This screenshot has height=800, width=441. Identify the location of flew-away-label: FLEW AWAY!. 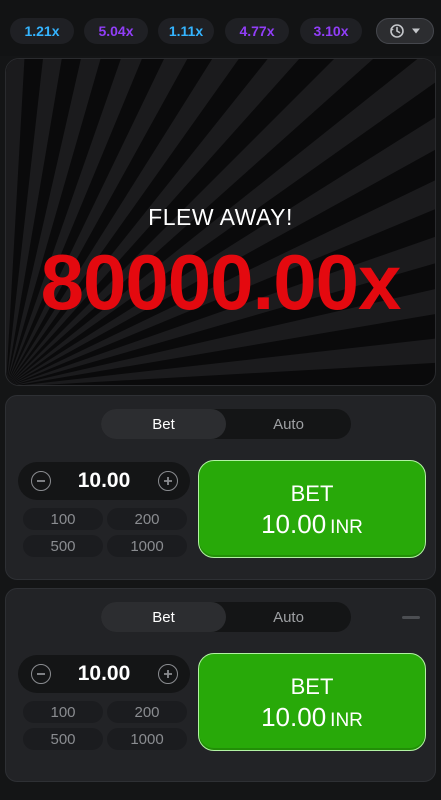
(220, 217).